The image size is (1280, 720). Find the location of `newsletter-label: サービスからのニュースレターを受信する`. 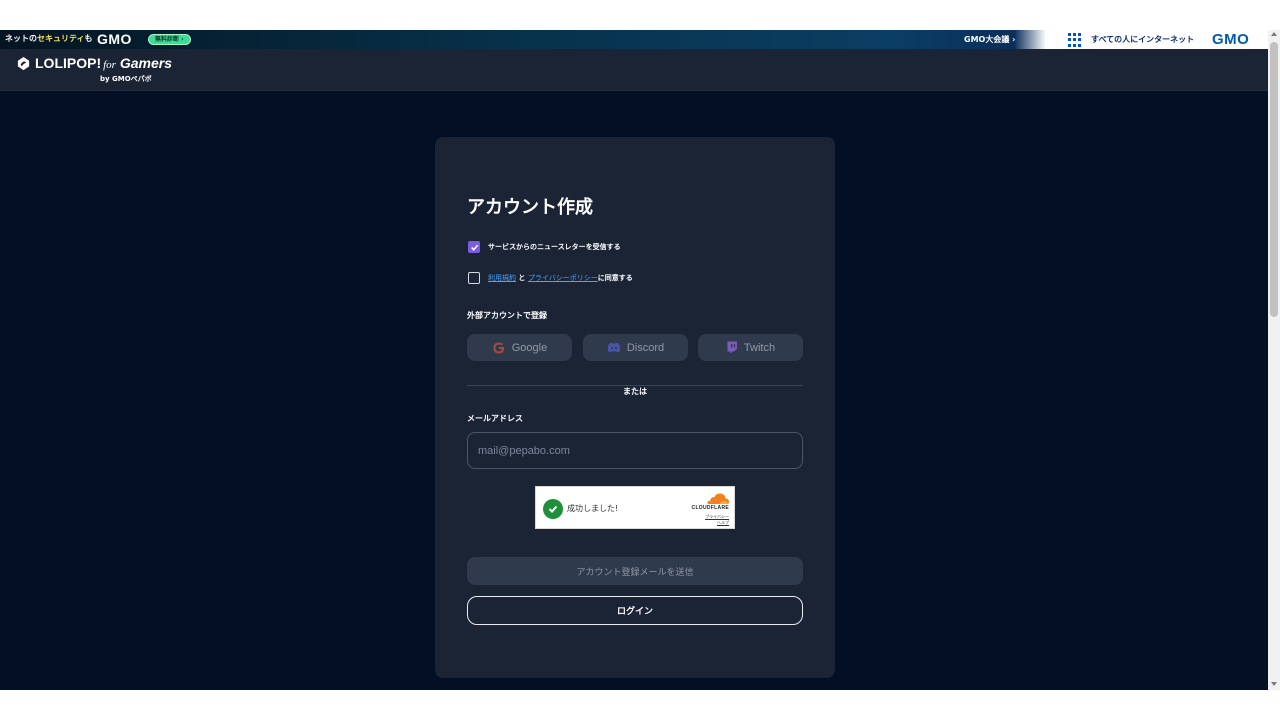

newsletter-label: サービスからのニュースレターを受信する is located at coordinates (554, 247).